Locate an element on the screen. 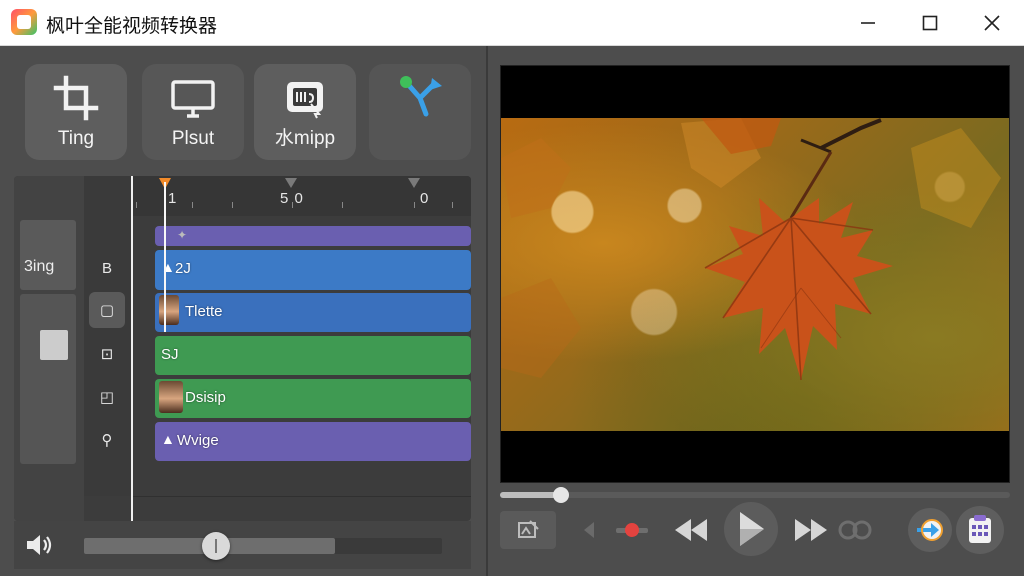 The image size is (1024, 576). track-tool-layer: ◰ is located at coordinates (107, 397).